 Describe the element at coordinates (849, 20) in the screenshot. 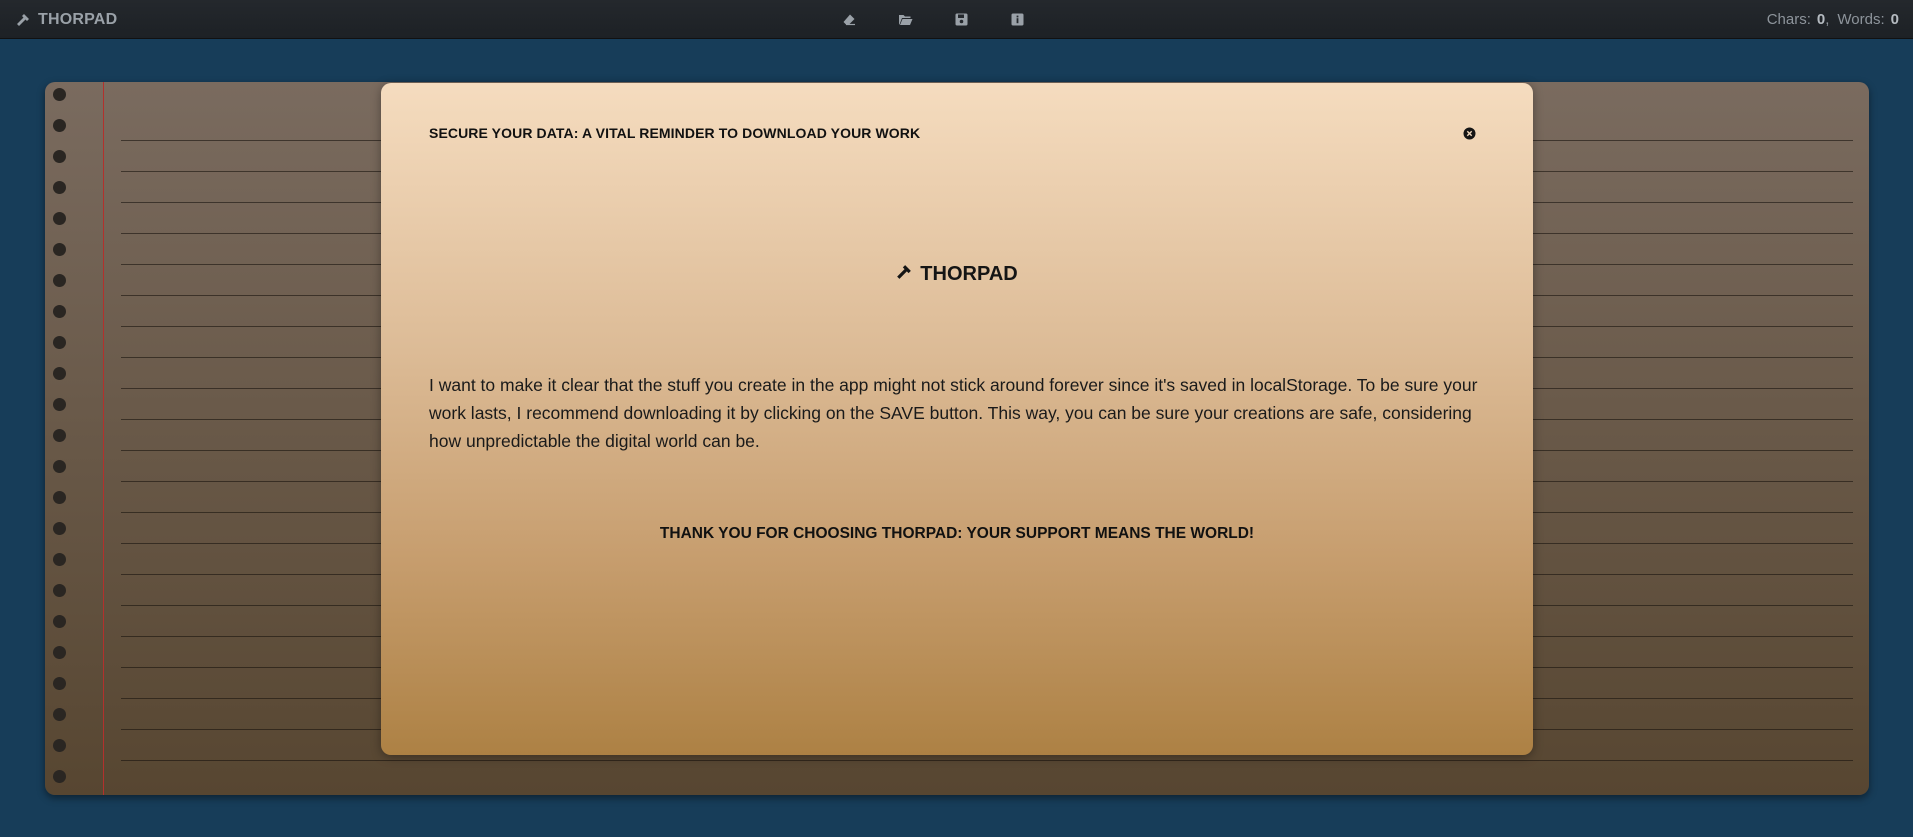

I see `eraser-icon` at that location.